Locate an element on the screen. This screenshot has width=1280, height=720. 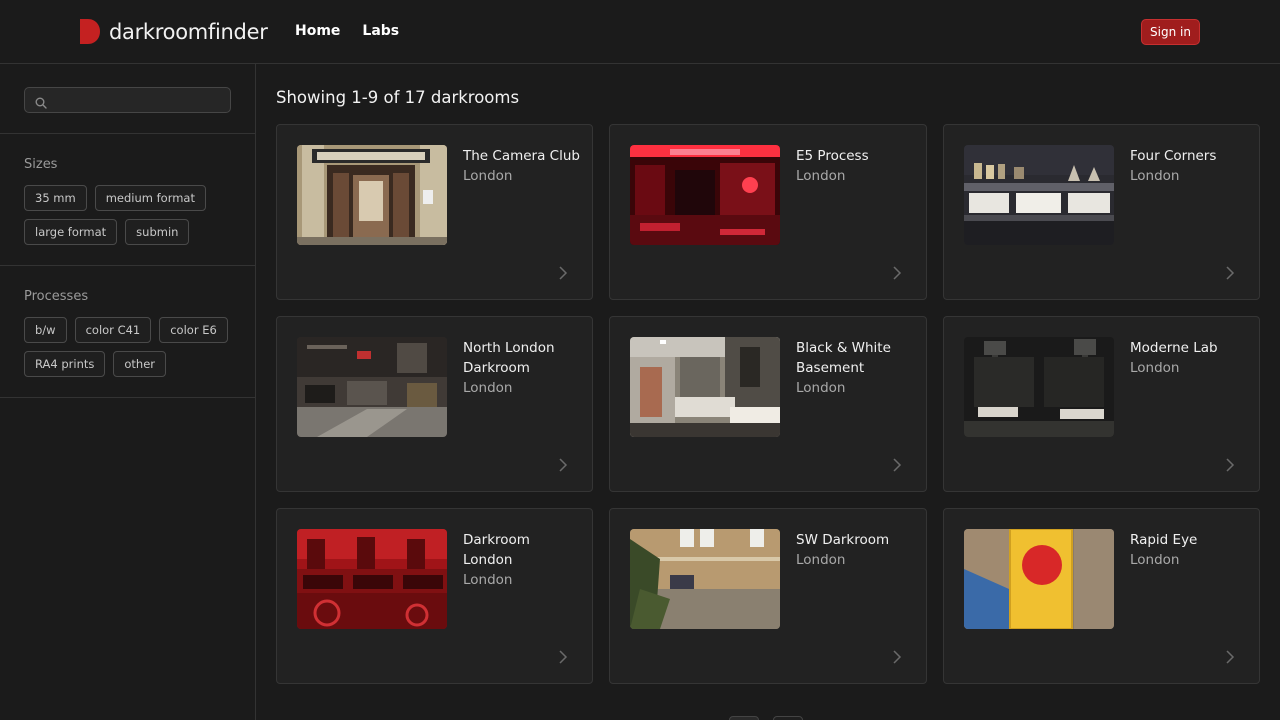
search-section is located at coordinates (127, 99).